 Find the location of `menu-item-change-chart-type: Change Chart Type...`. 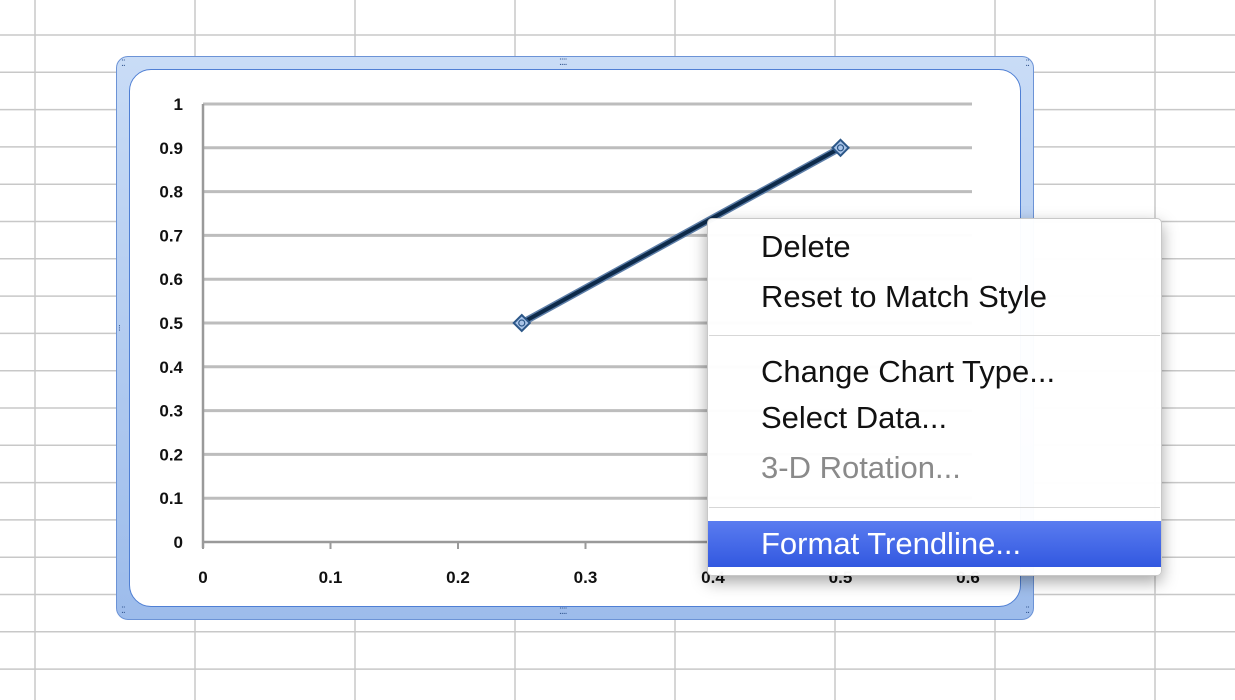

menu-item-change-chart-type: Change Chart Type... is located at coordinates (934, 372).